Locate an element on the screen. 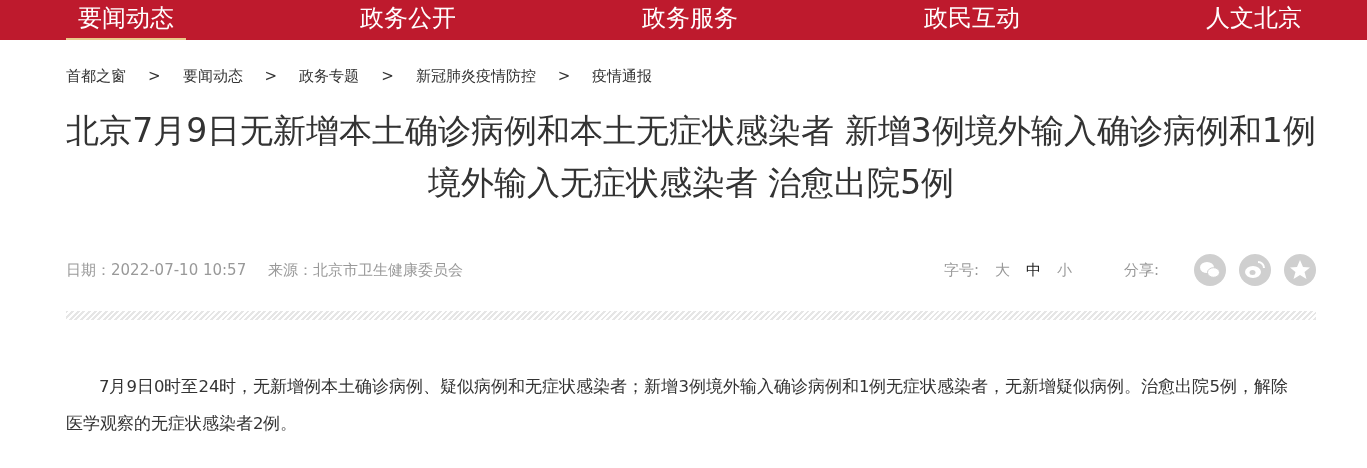 Image resolution: width=1367 pixels, height=468 pixels. breadcrumb-link: 疫情通报 is located at coordinates (622, 76).